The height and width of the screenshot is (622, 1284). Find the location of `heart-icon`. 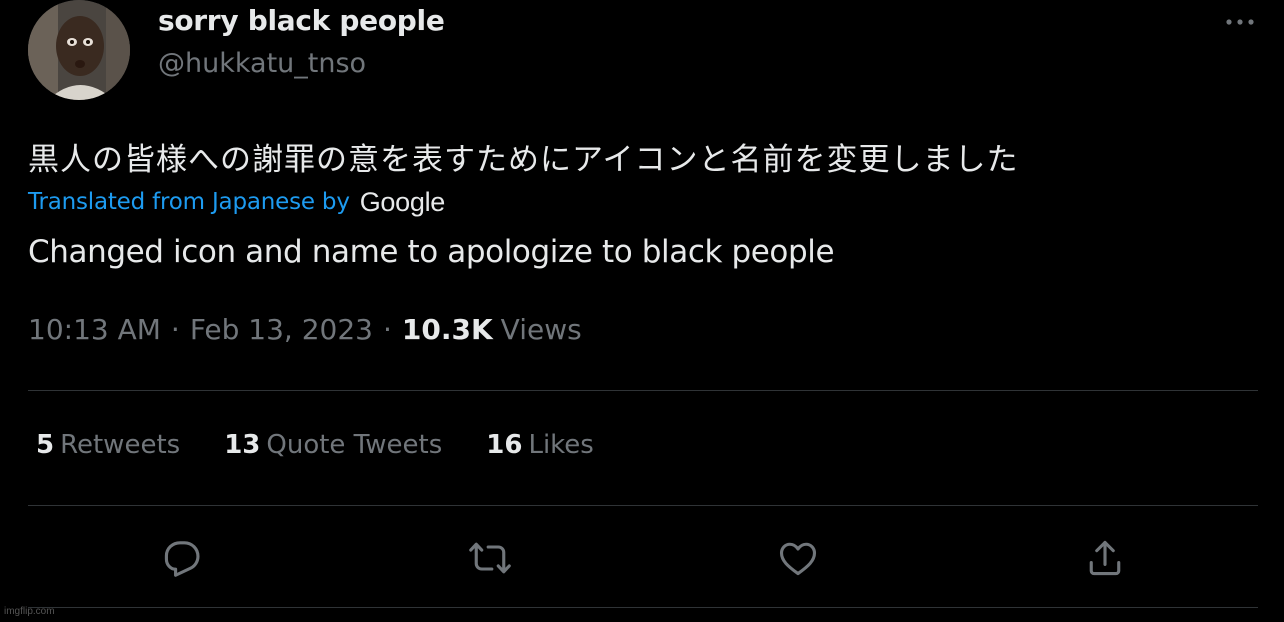

heart-icon is located at coordinates (798, 559).